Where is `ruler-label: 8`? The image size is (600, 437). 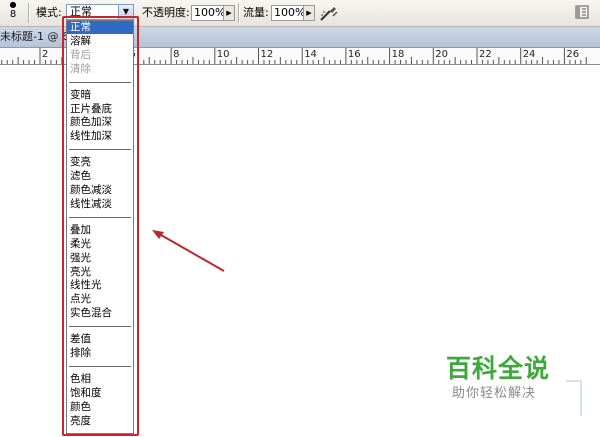 ruler-label: 8 is located at coordinates (176, 54).